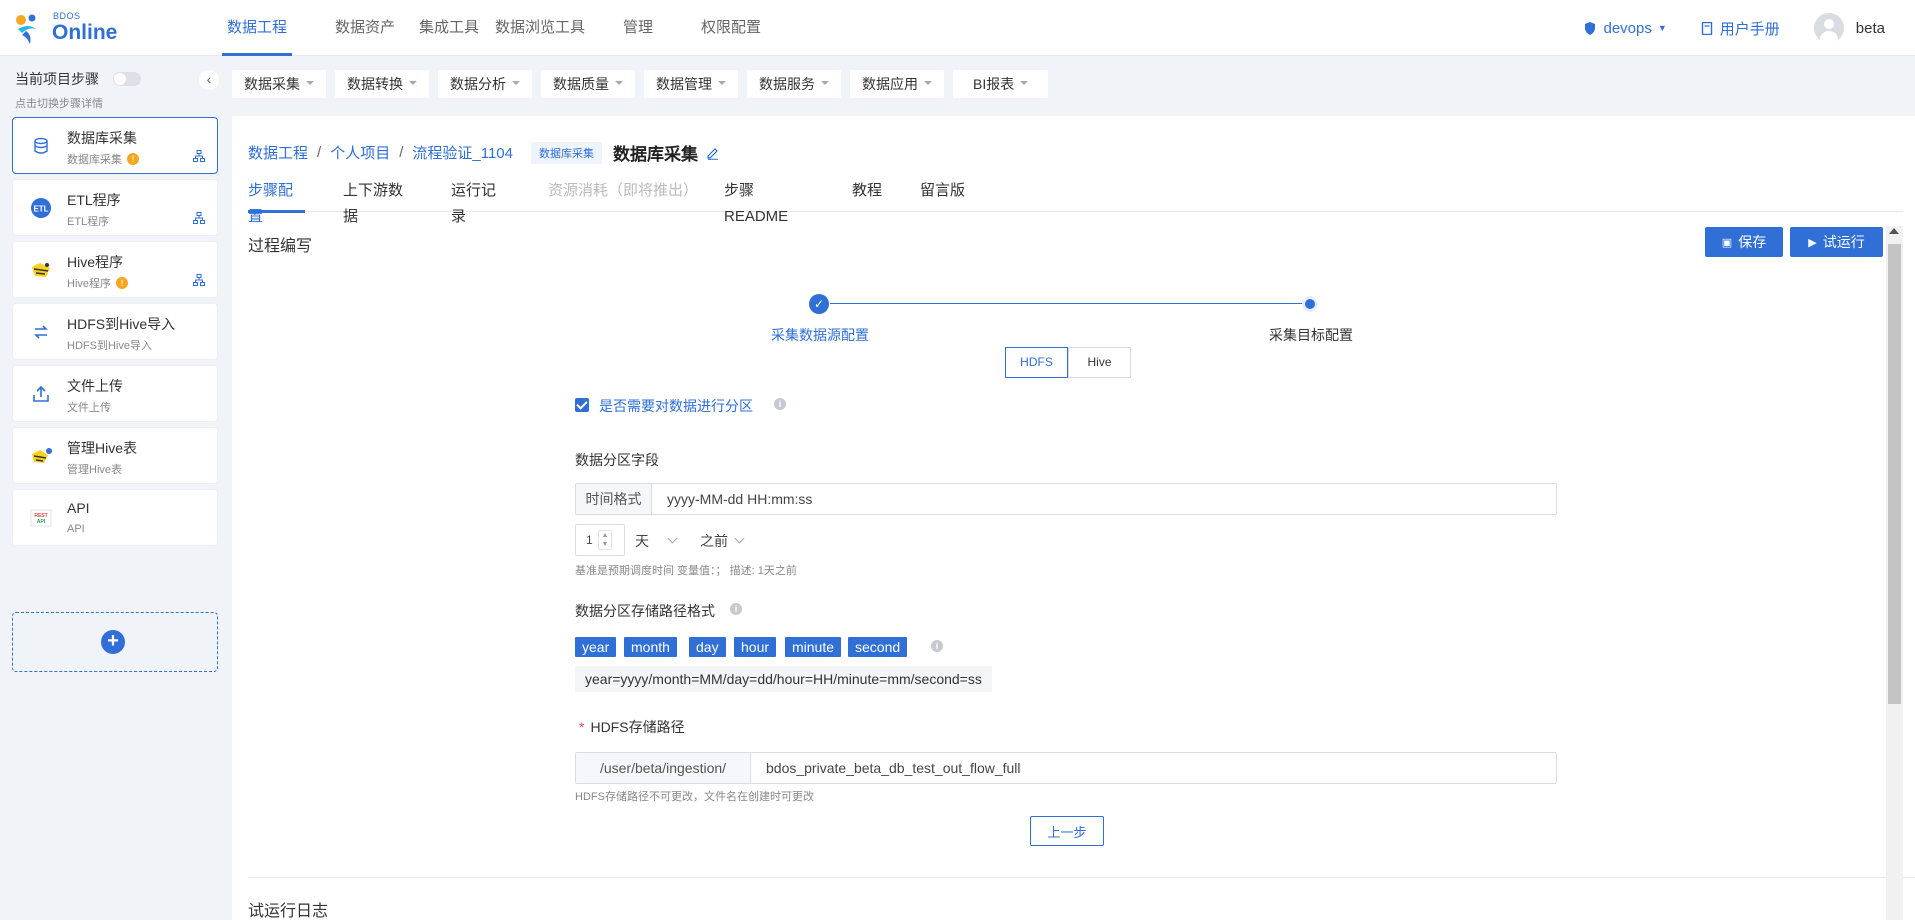 This screenshot has height=920, width=1915. Describe the element at coordinates (820, 335) in the screenshot. I see `step-source-config: 采集数据源配置` at that location.